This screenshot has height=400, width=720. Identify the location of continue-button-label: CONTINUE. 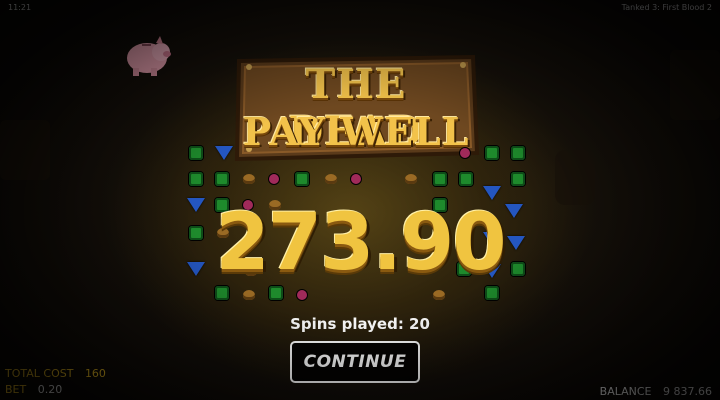
(355, 362).